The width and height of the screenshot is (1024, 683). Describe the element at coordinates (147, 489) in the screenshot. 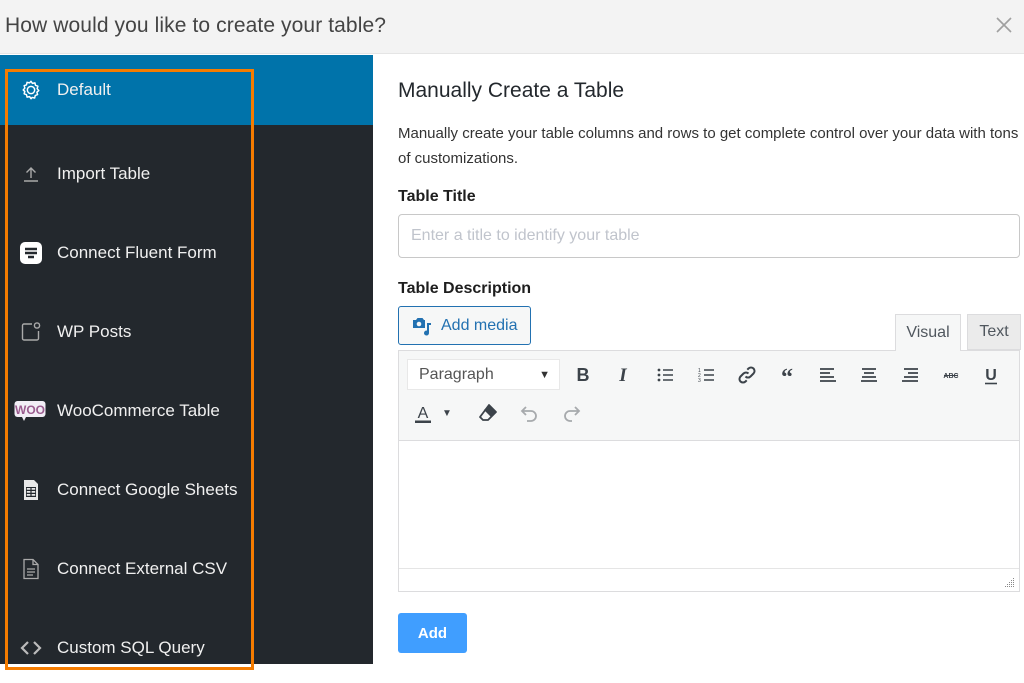

I see `sidebar-item-label: Connect Google Sheets` at that location.